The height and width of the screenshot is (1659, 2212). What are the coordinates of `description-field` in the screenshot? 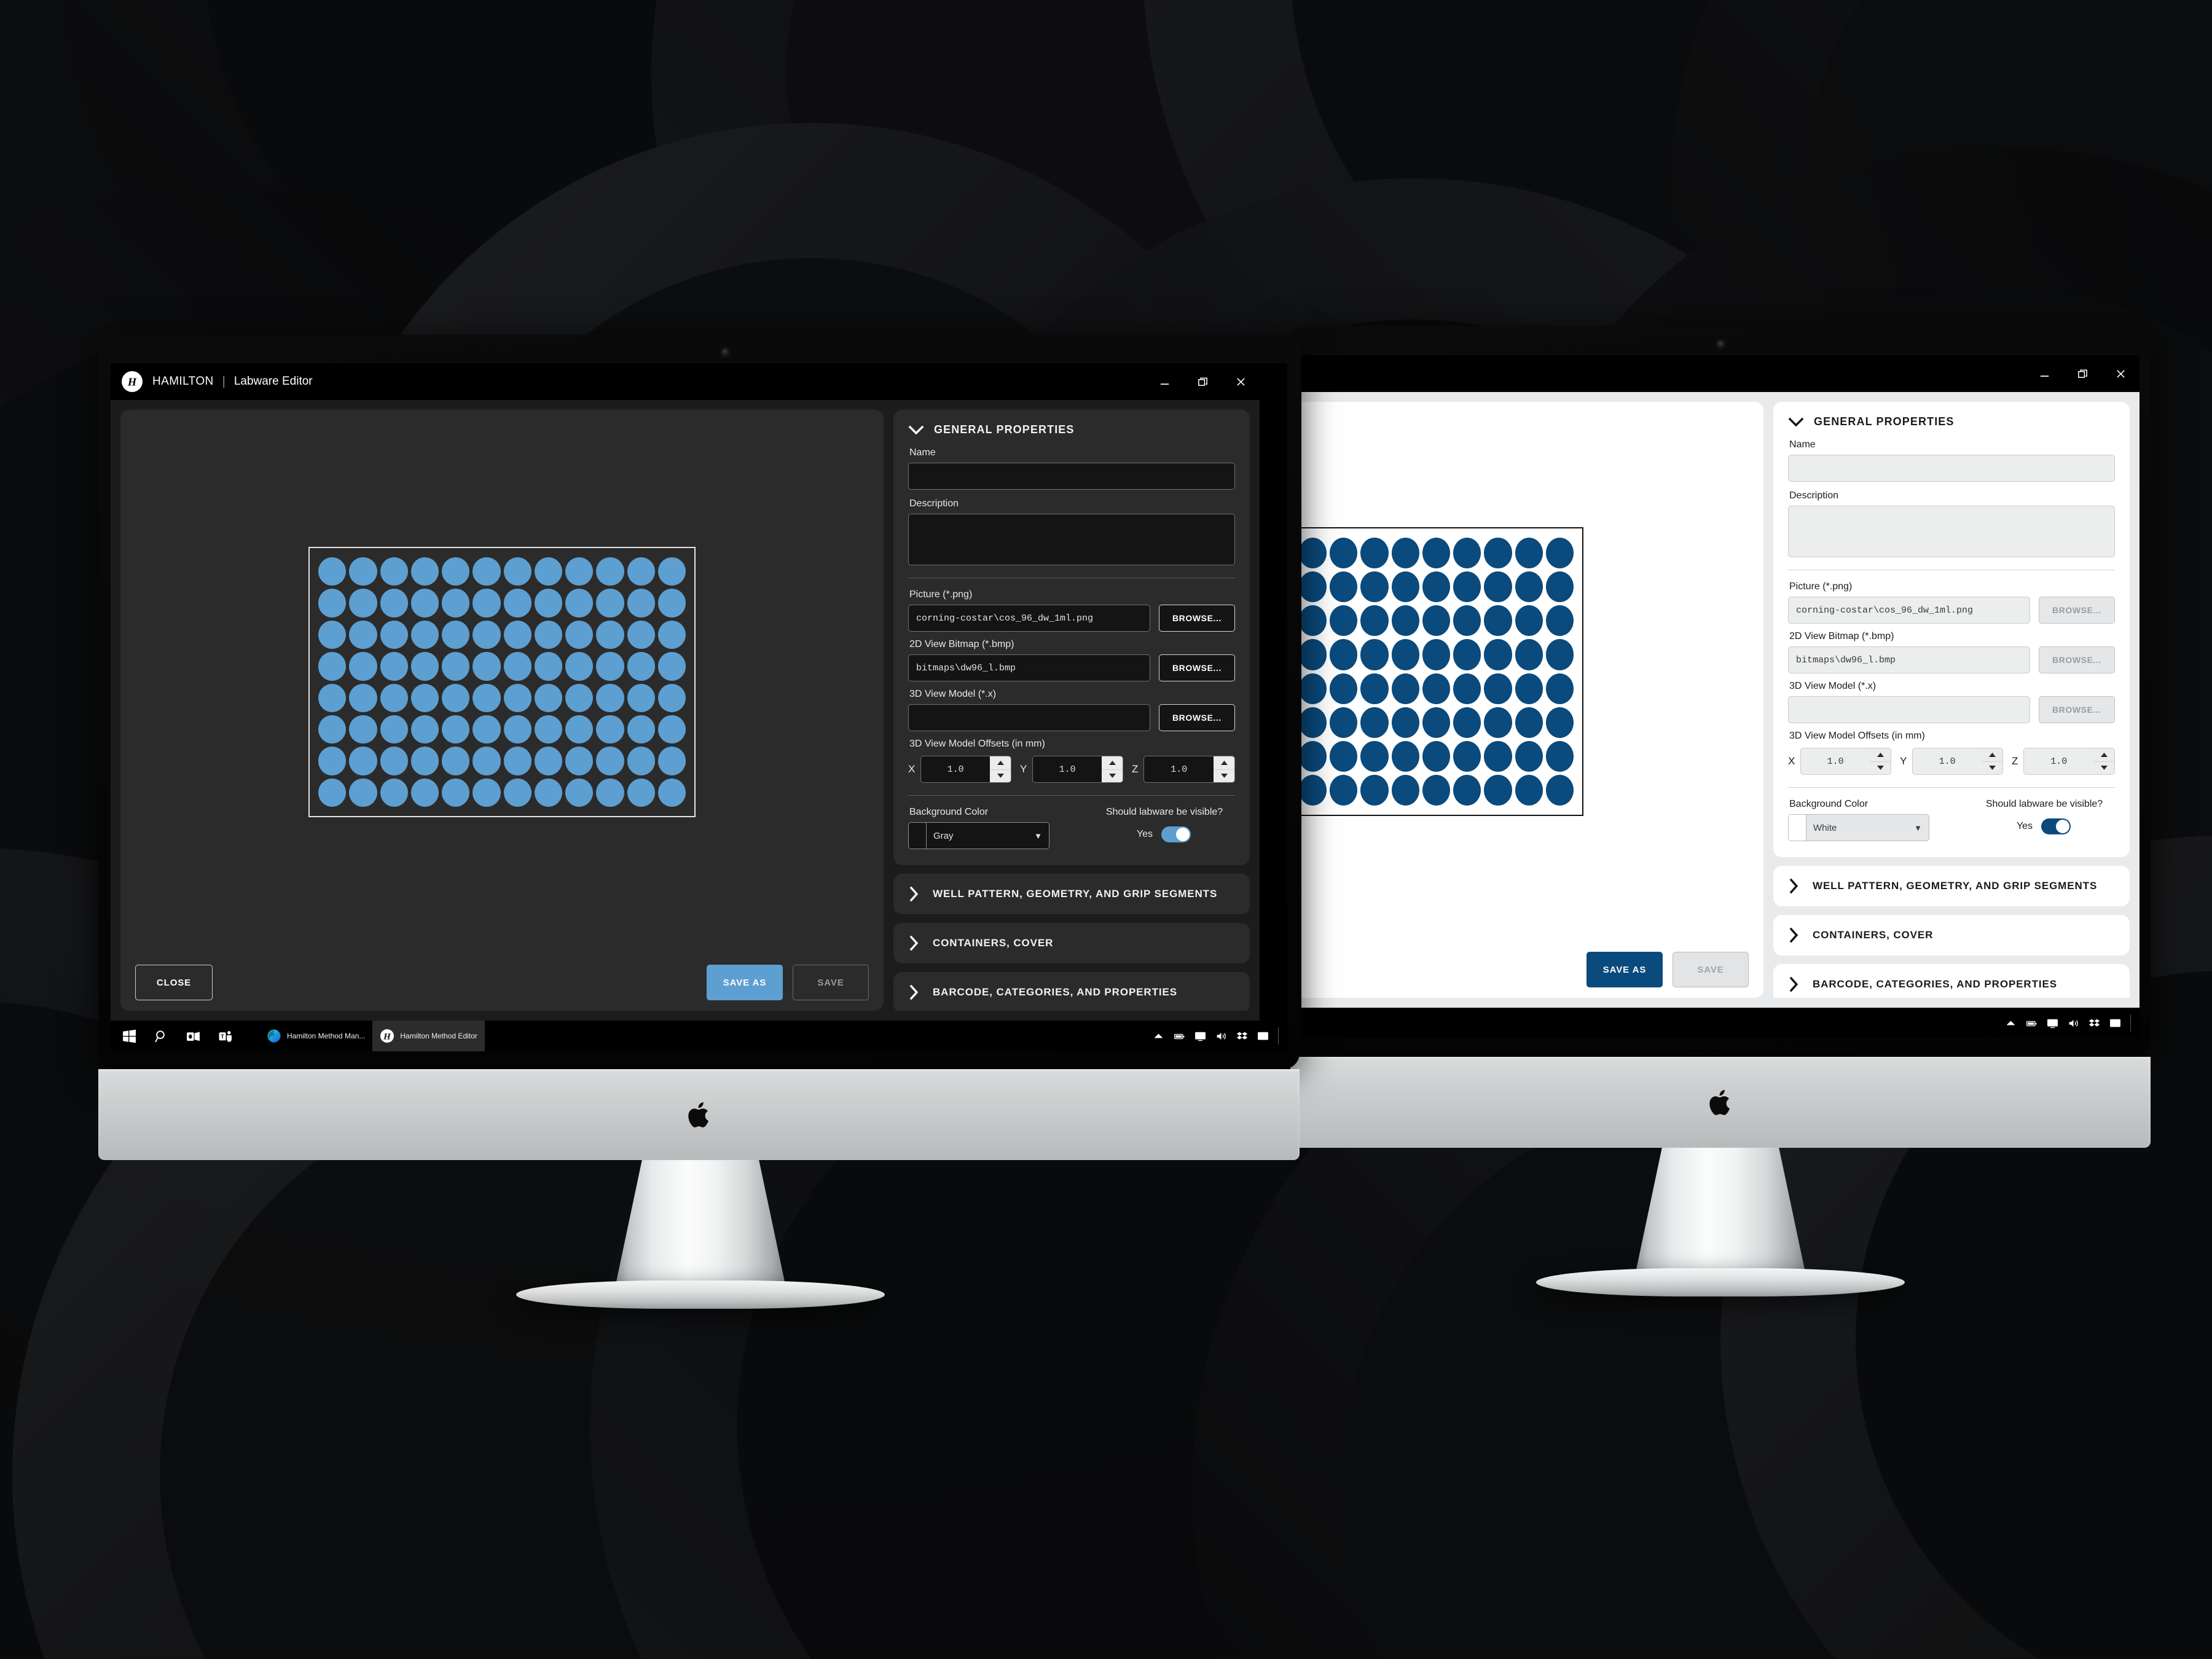 It's located at (1071, 539).